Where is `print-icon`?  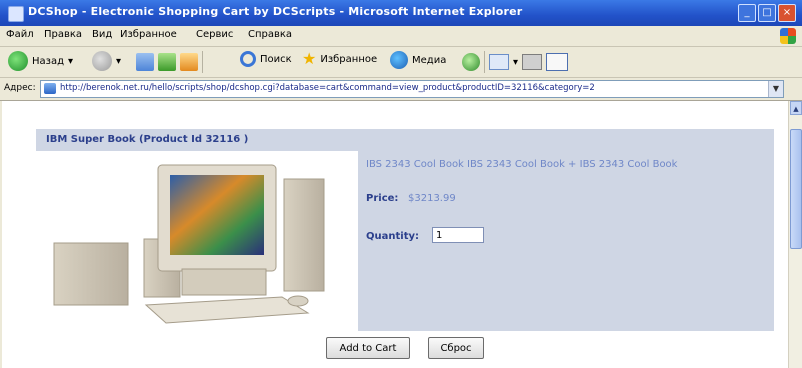
print-icon is located at coordinates (532, 62).